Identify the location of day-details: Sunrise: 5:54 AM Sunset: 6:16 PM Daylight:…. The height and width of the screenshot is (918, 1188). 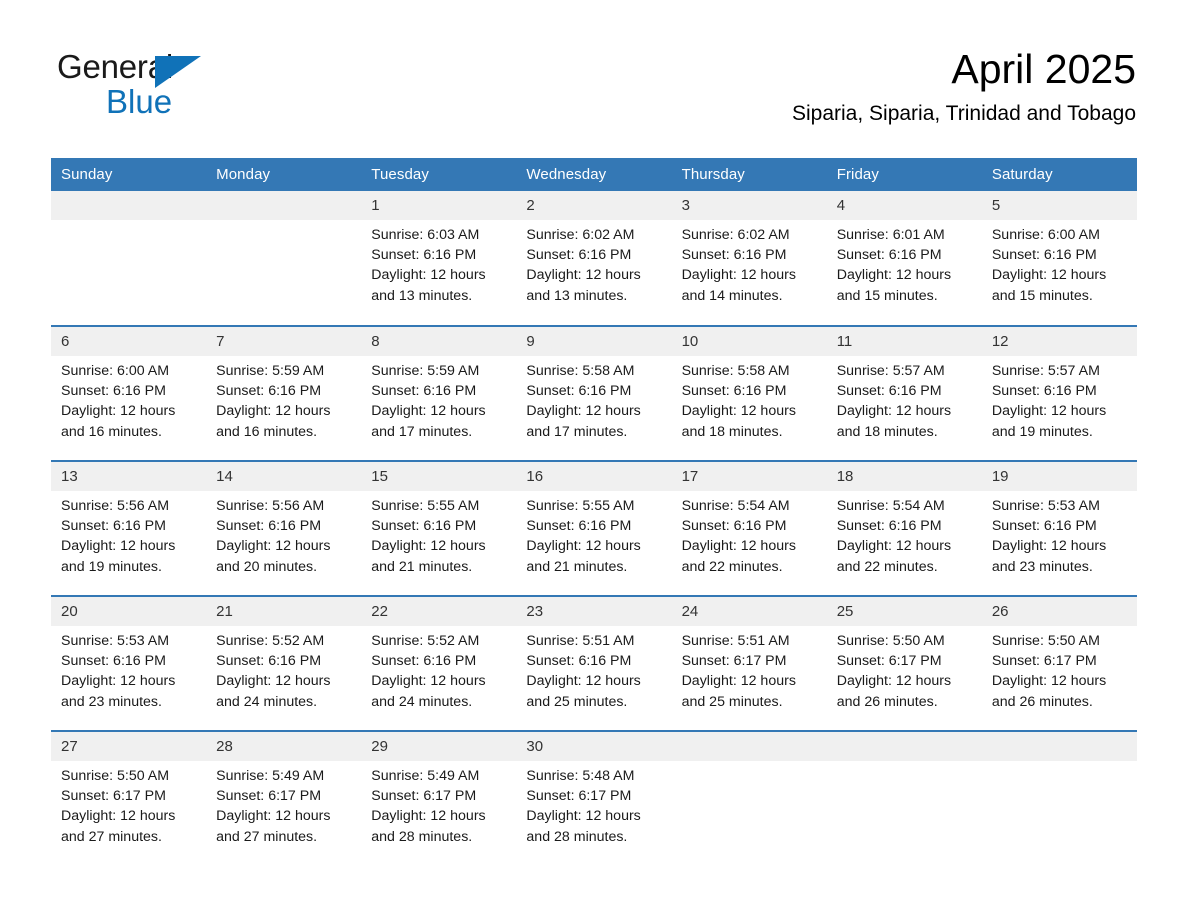
(749, 534).